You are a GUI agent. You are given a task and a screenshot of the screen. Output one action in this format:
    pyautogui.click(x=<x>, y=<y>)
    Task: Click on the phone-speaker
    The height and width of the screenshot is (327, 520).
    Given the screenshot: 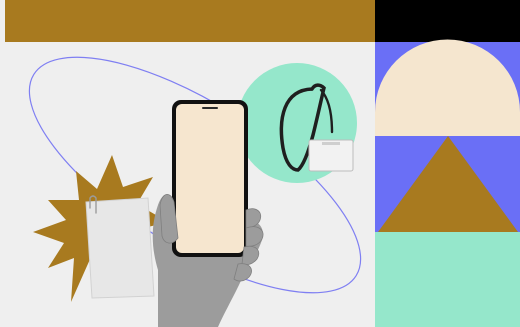 What is the action you would take?
    pyautogui.click(x=210, y=108)
    